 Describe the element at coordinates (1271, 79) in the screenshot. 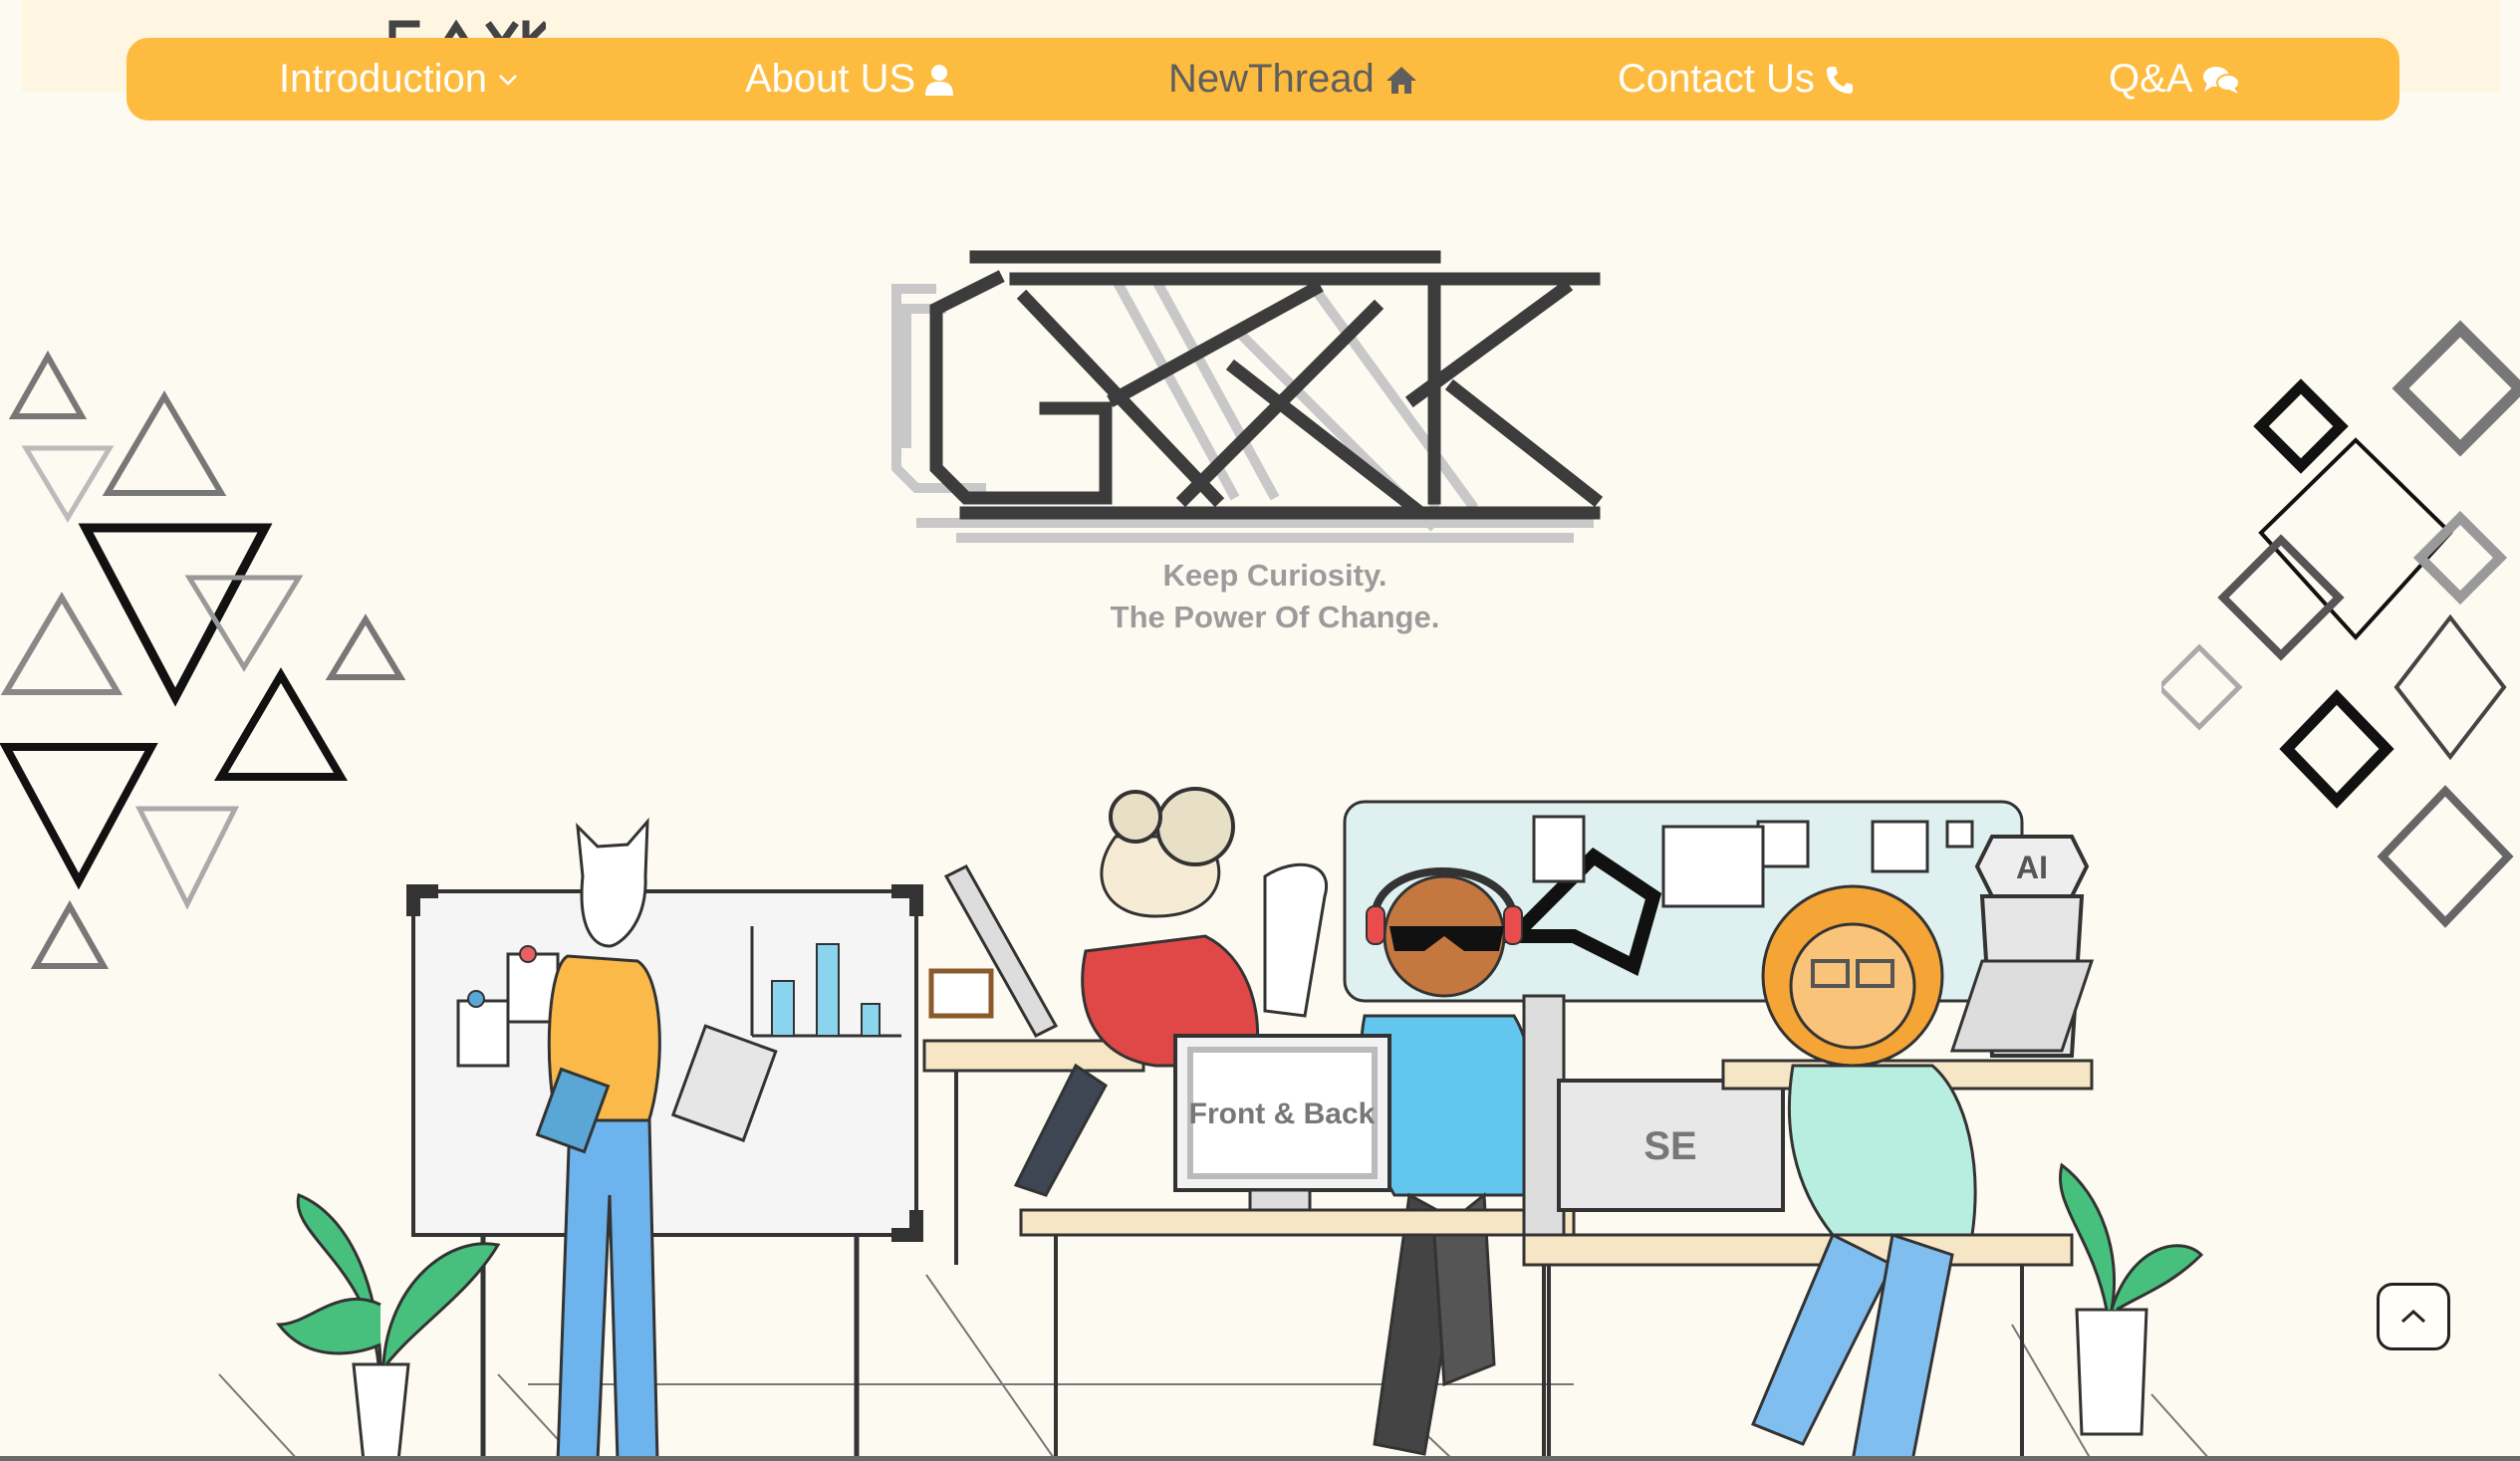

I see `nav-newthread-label: NewThread` at that location.